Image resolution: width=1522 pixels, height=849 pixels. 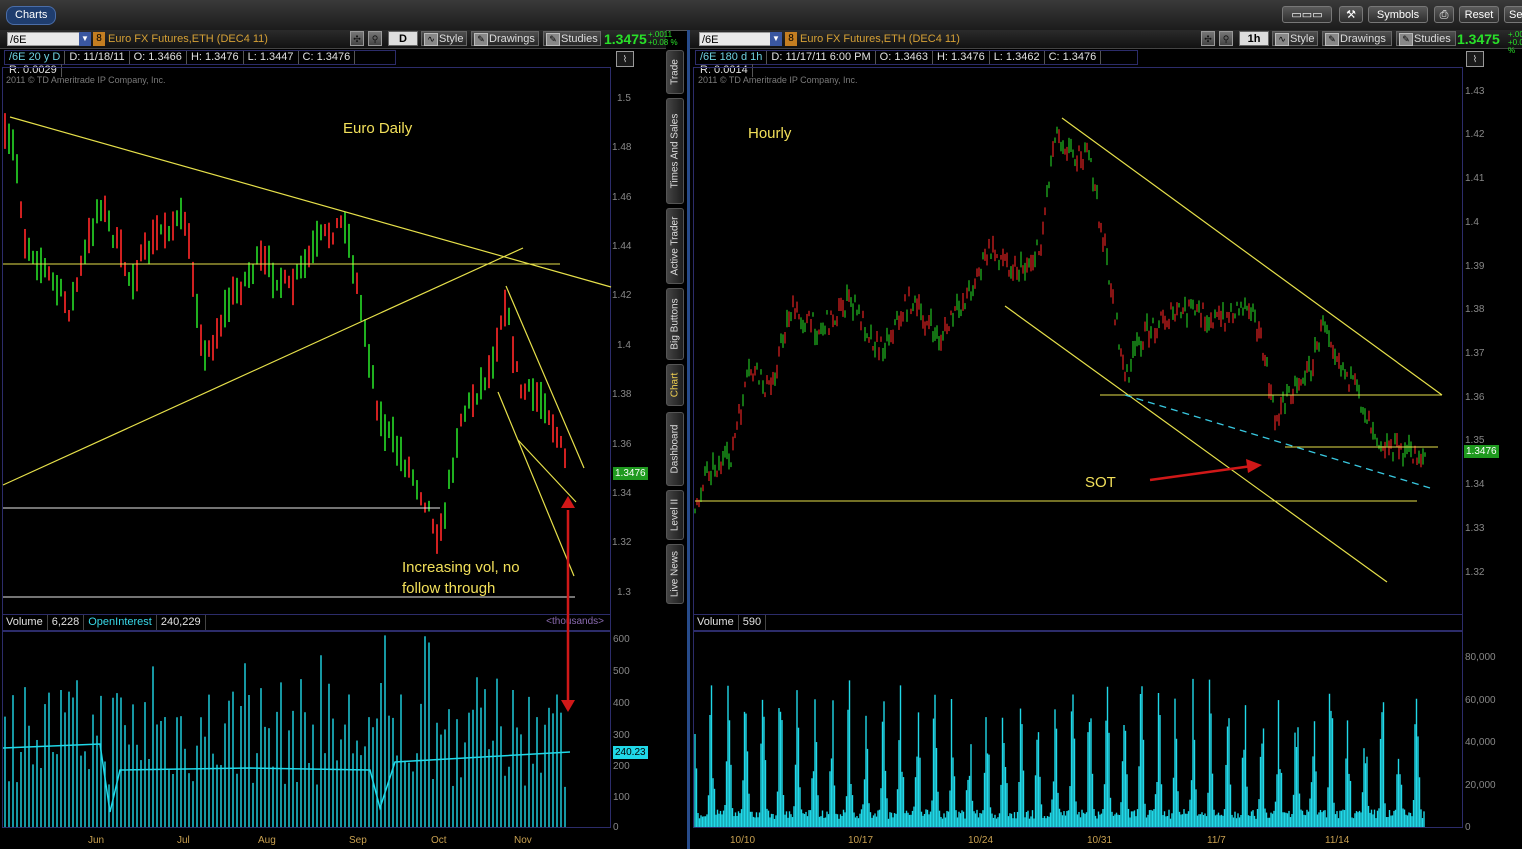 I want to click on tab-active-trader: Active Trader, so click(x=675, y=246).